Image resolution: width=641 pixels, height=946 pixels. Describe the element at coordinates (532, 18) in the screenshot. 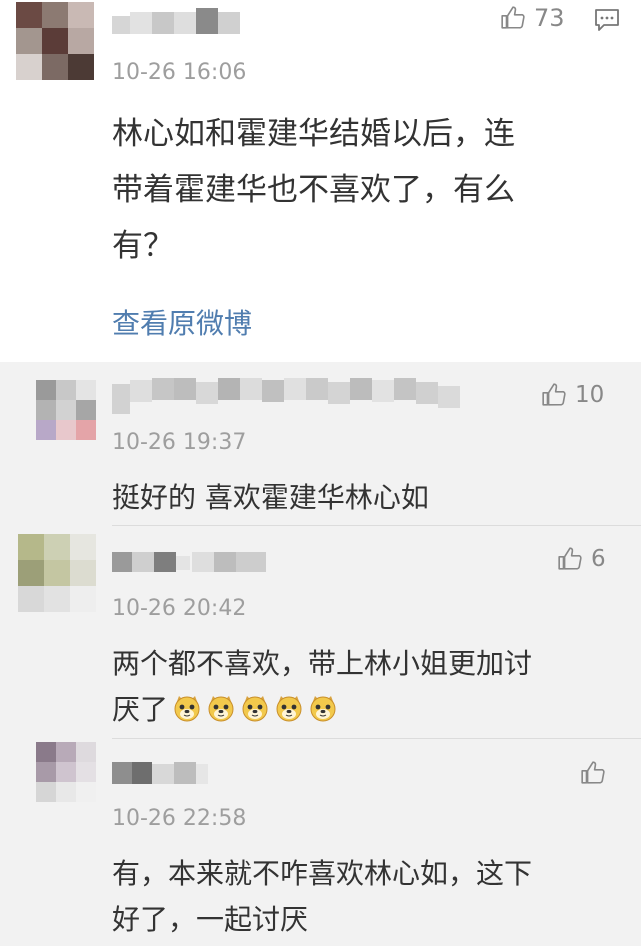

I see `like-button: 73` at that location.